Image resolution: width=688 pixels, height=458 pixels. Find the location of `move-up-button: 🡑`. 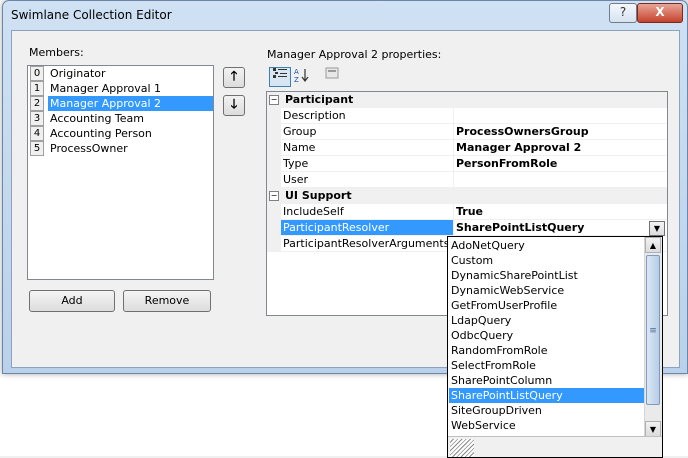

move-up-button: 🡑 is located at coordinates (234, 77).